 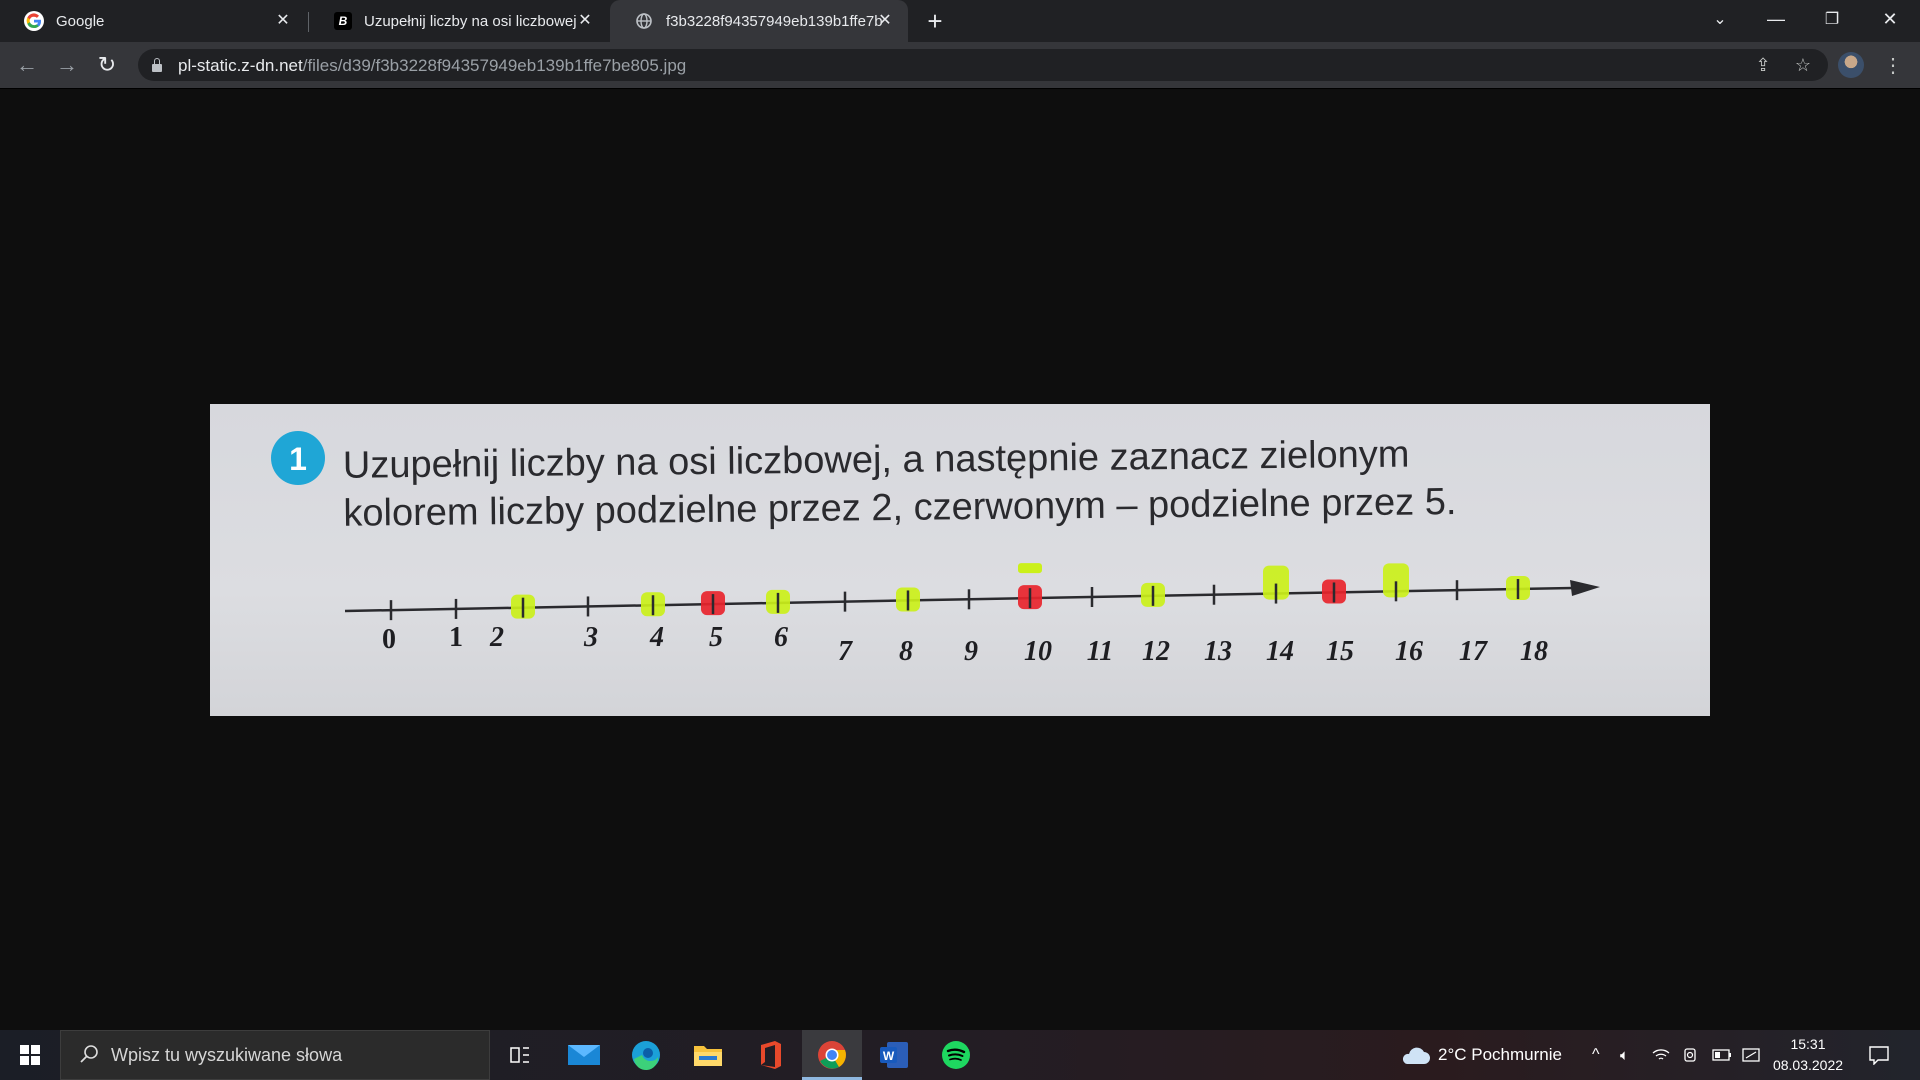 I want to click on number-label-7: 7, so click(x=845, y=651).